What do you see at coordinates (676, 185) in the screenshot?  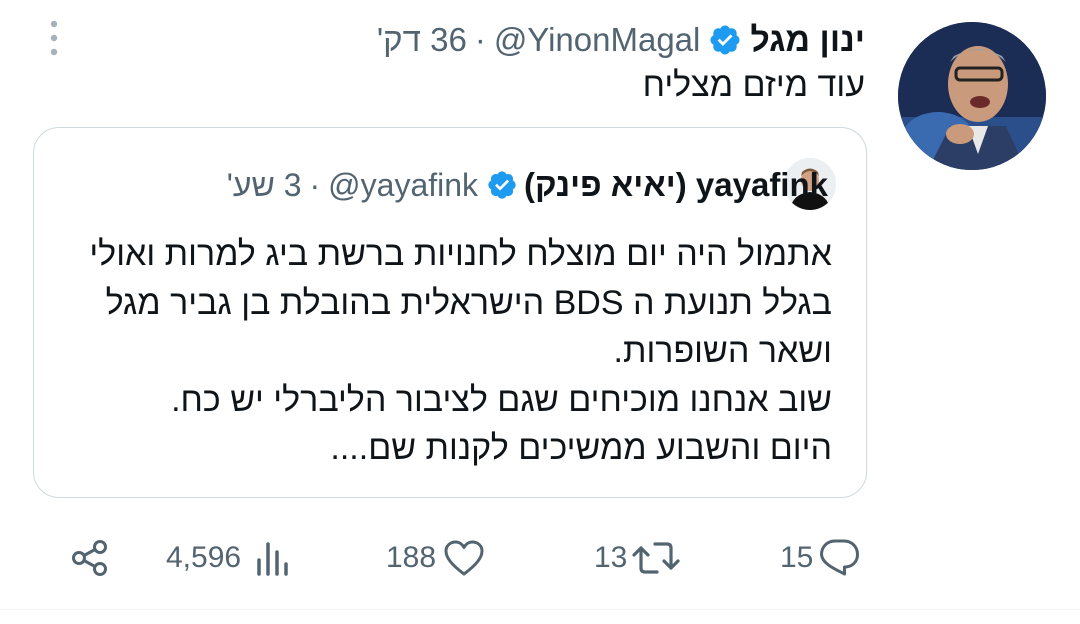 I see `quoted-author-name: yayafink (יאיא פינק)` at bounding box center [676, 185].